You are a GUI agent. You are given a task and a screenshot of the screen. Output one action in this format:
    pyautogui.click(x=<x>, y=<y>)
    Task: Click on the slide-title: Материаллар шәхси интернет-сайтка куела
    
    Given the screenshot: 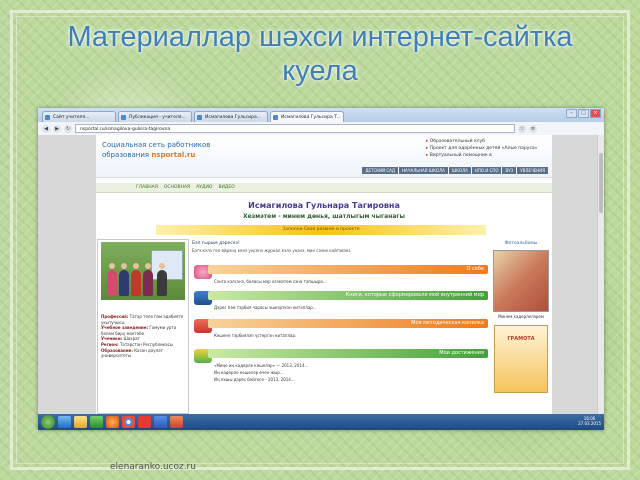 What is the action you would take?
    pyautogui.click(x=320, y=54)
    